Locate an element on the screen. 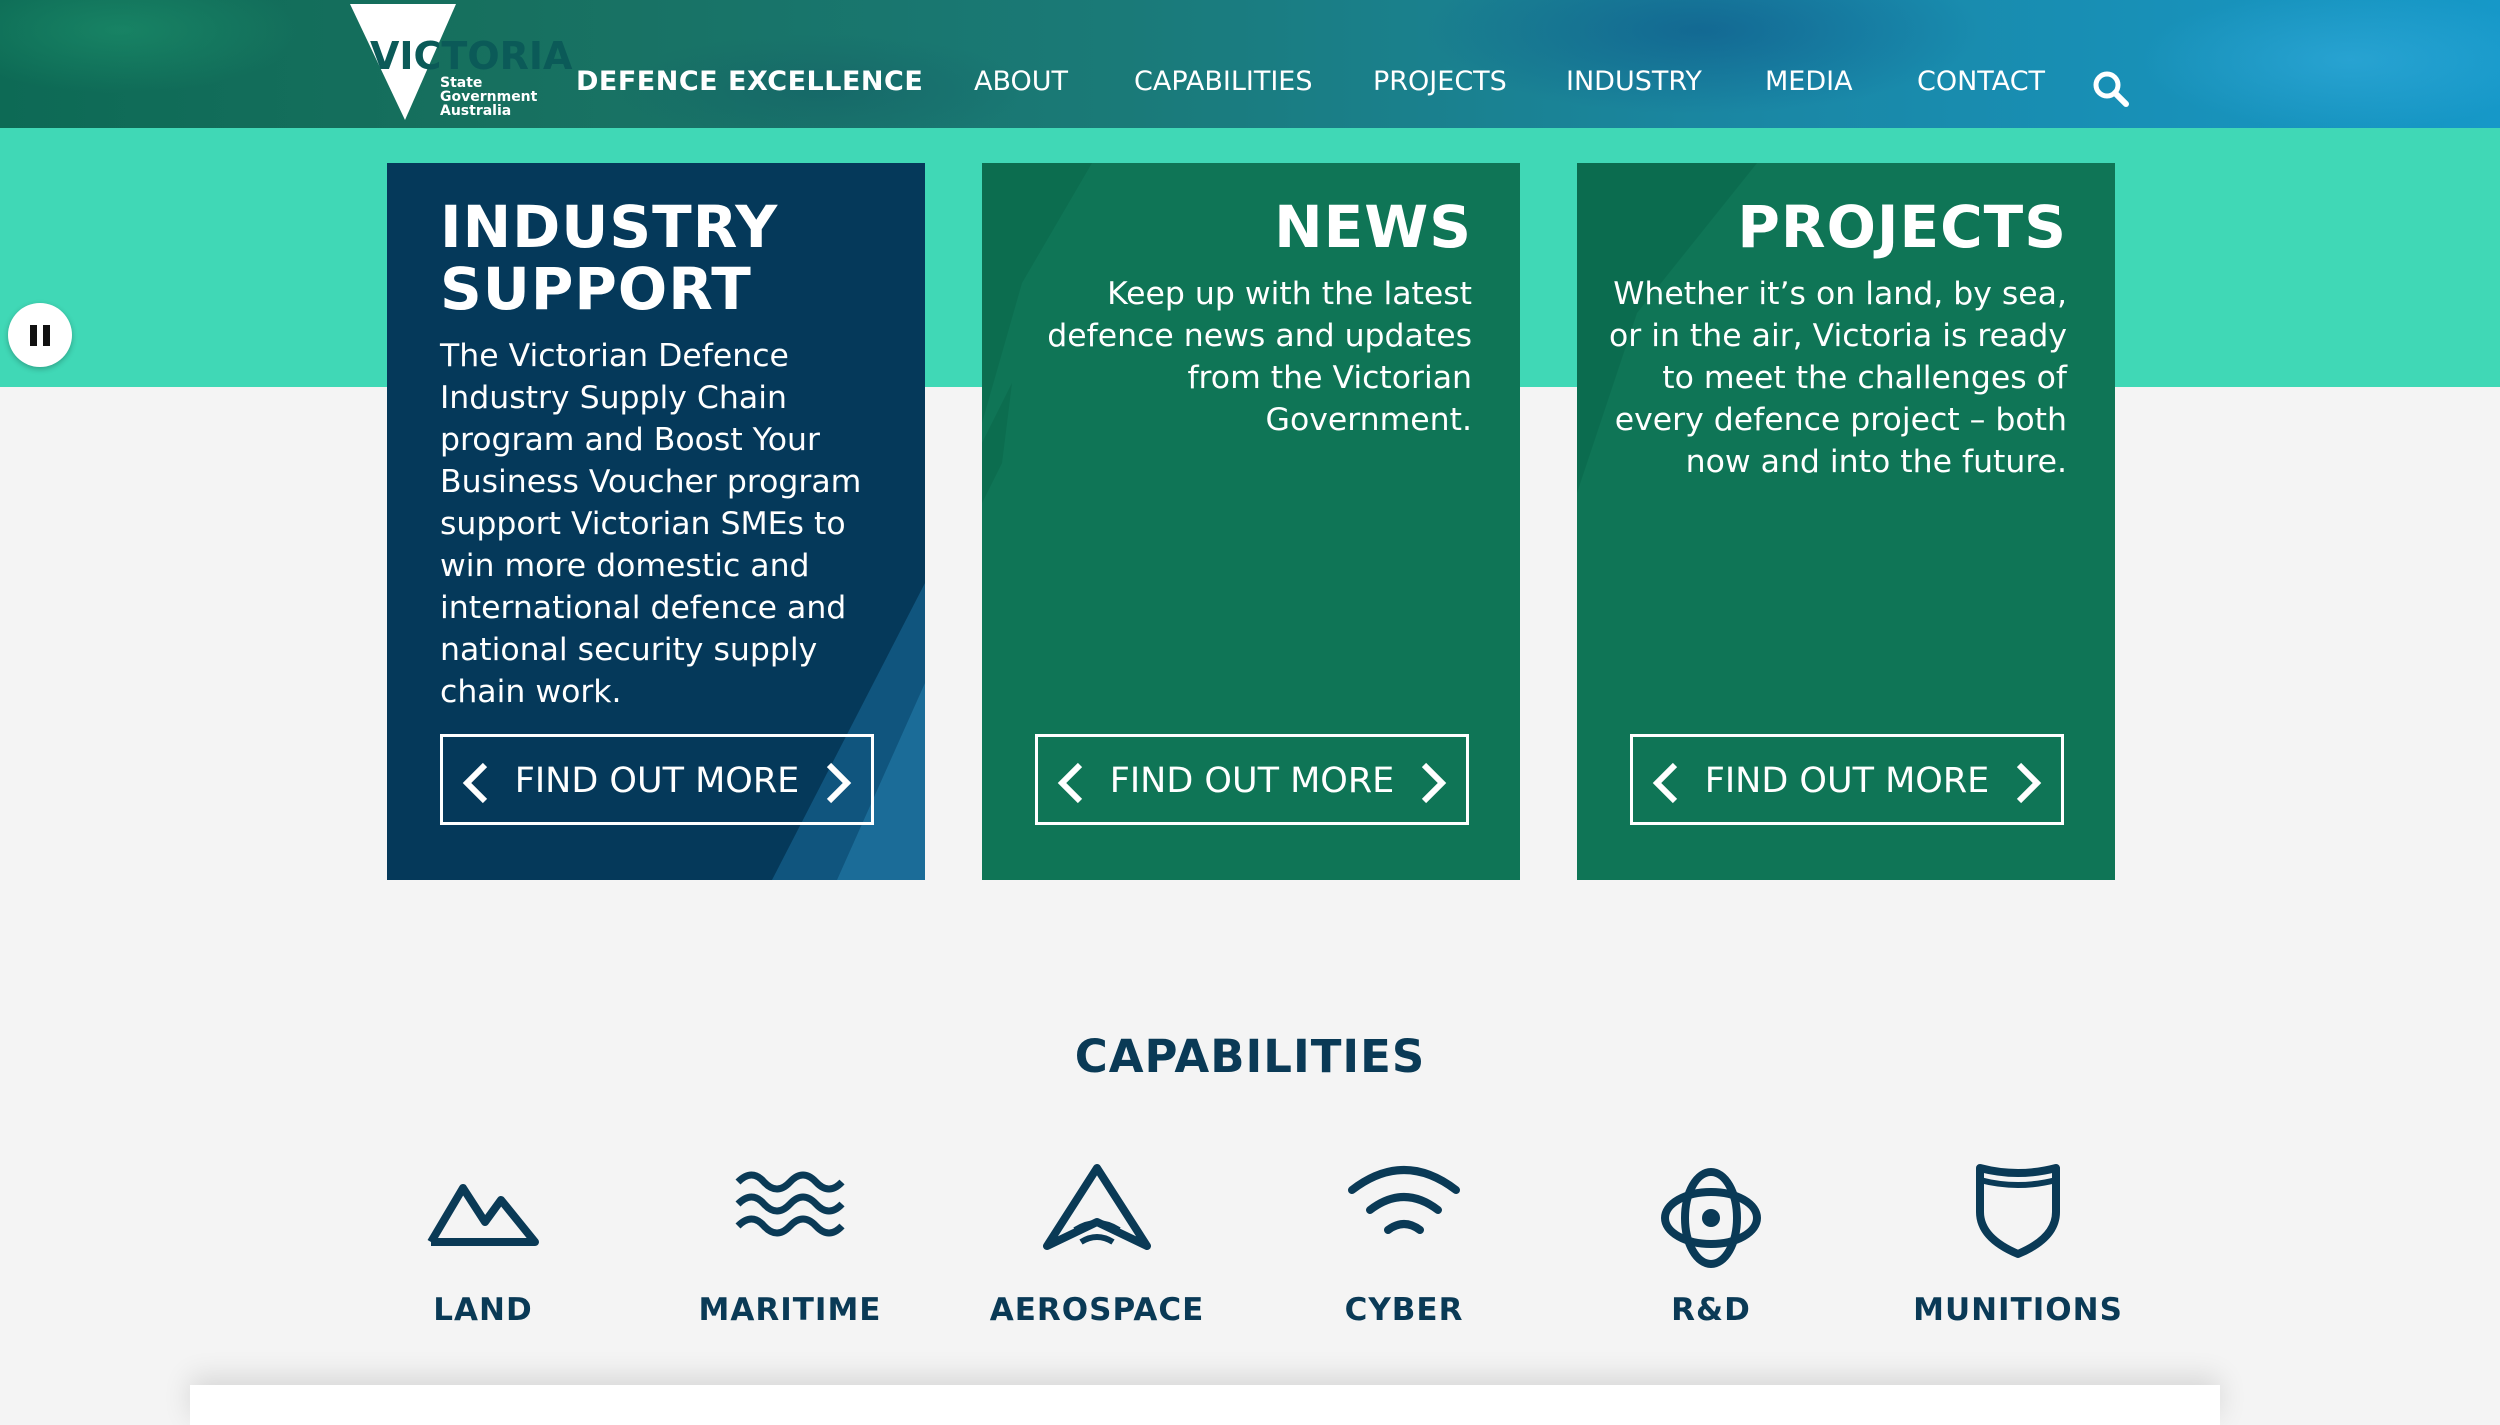 The width and height of the screenshot is (2500, 1425). site-brand: DEFENCE EXCELLENCE is located at coordinates (749, 81).